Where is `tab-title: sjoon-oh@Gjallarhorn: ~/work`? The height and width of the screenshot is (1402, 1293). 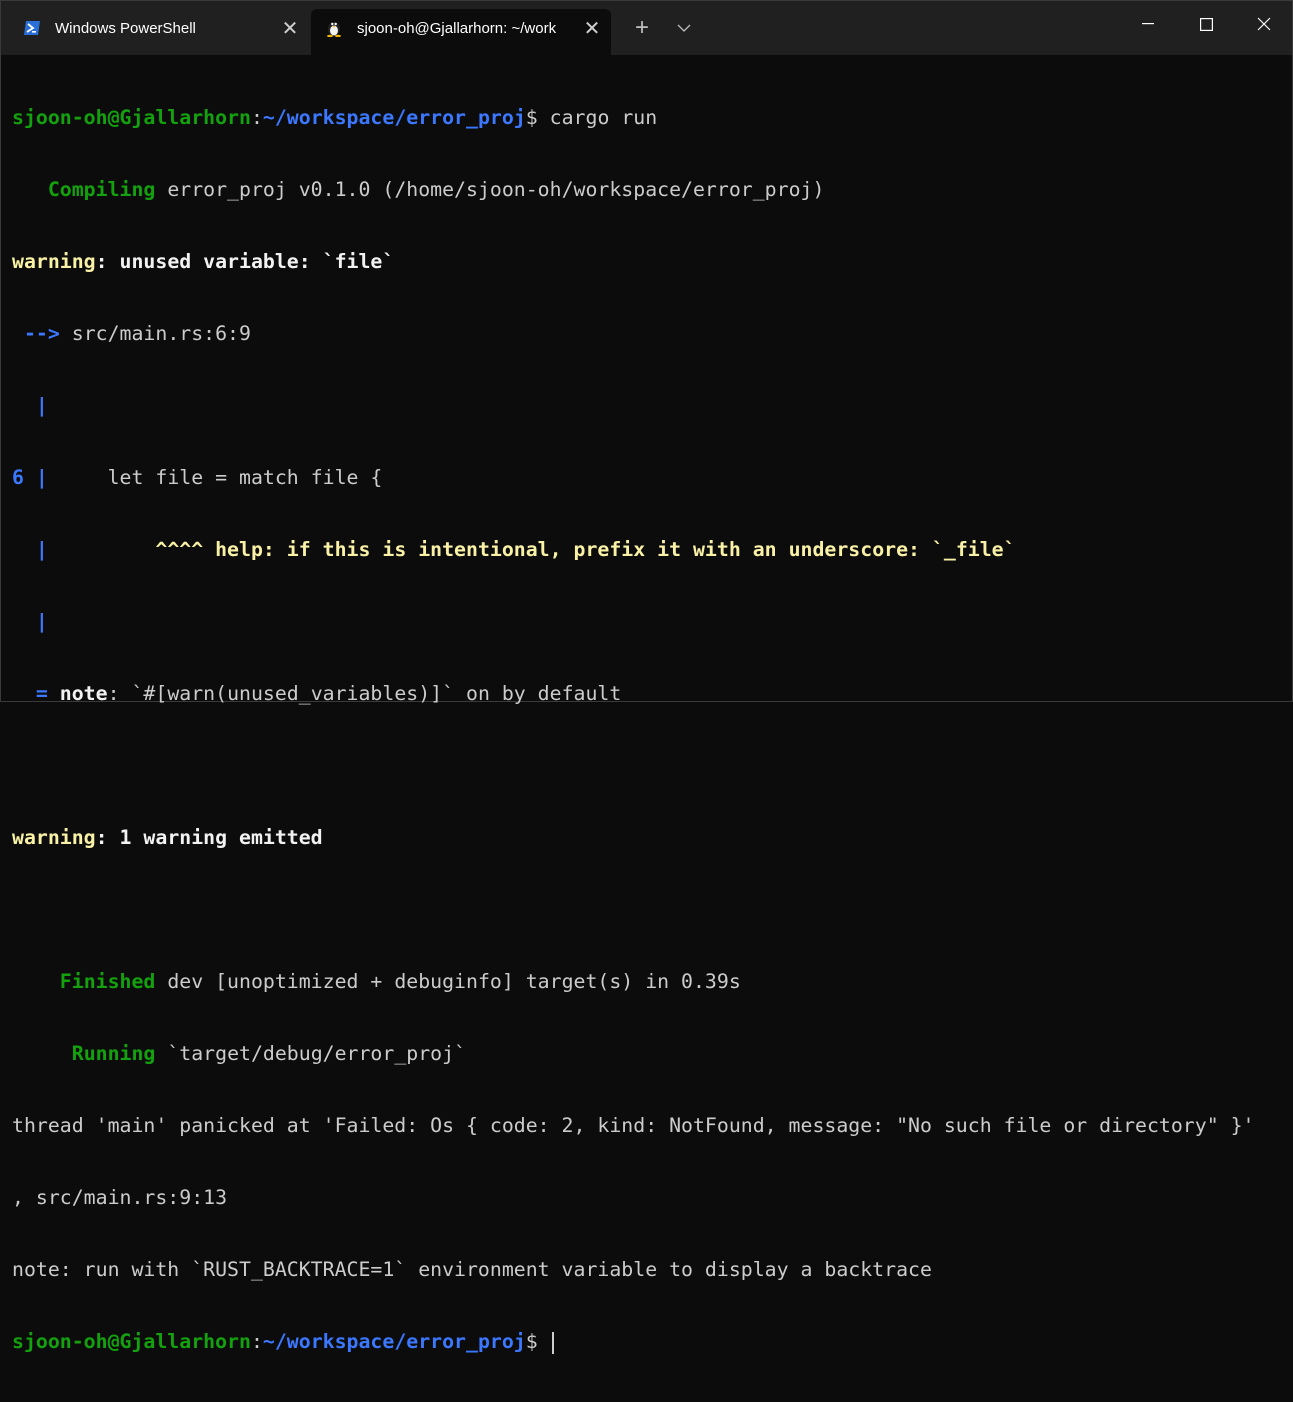
tab-title: sjoon-oh@Gjallarhorn: ~/work is located at coordinates (457, 28).